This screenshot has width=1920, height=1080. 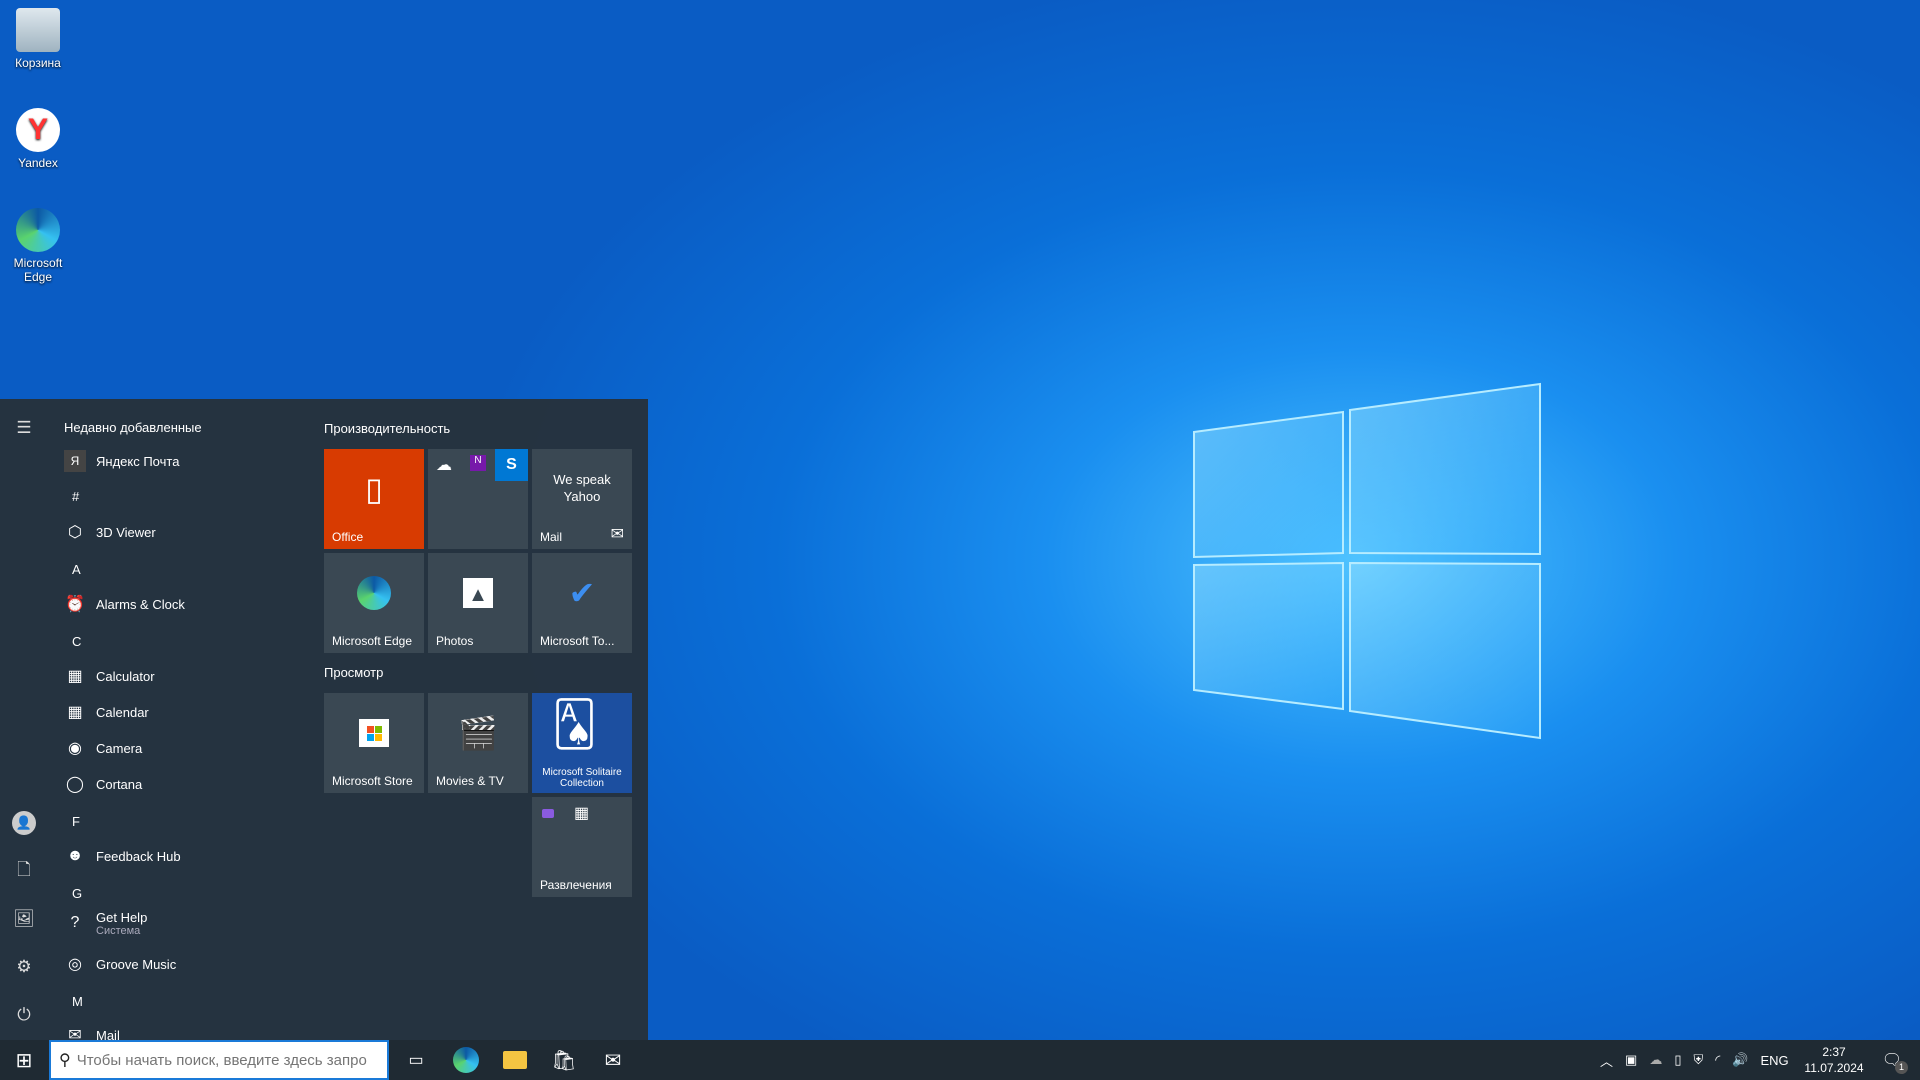 What do you see at coordinates (24, 919) in the screenshot?
I see `pictures-icon: 🖼` at bounding box center [24, 919].